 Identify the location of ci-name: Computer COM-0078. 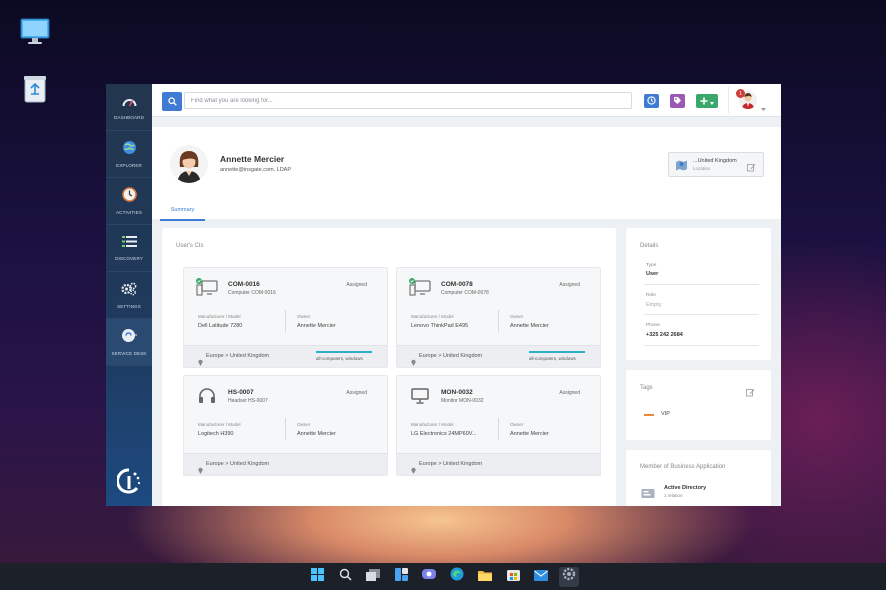
(465, 293).